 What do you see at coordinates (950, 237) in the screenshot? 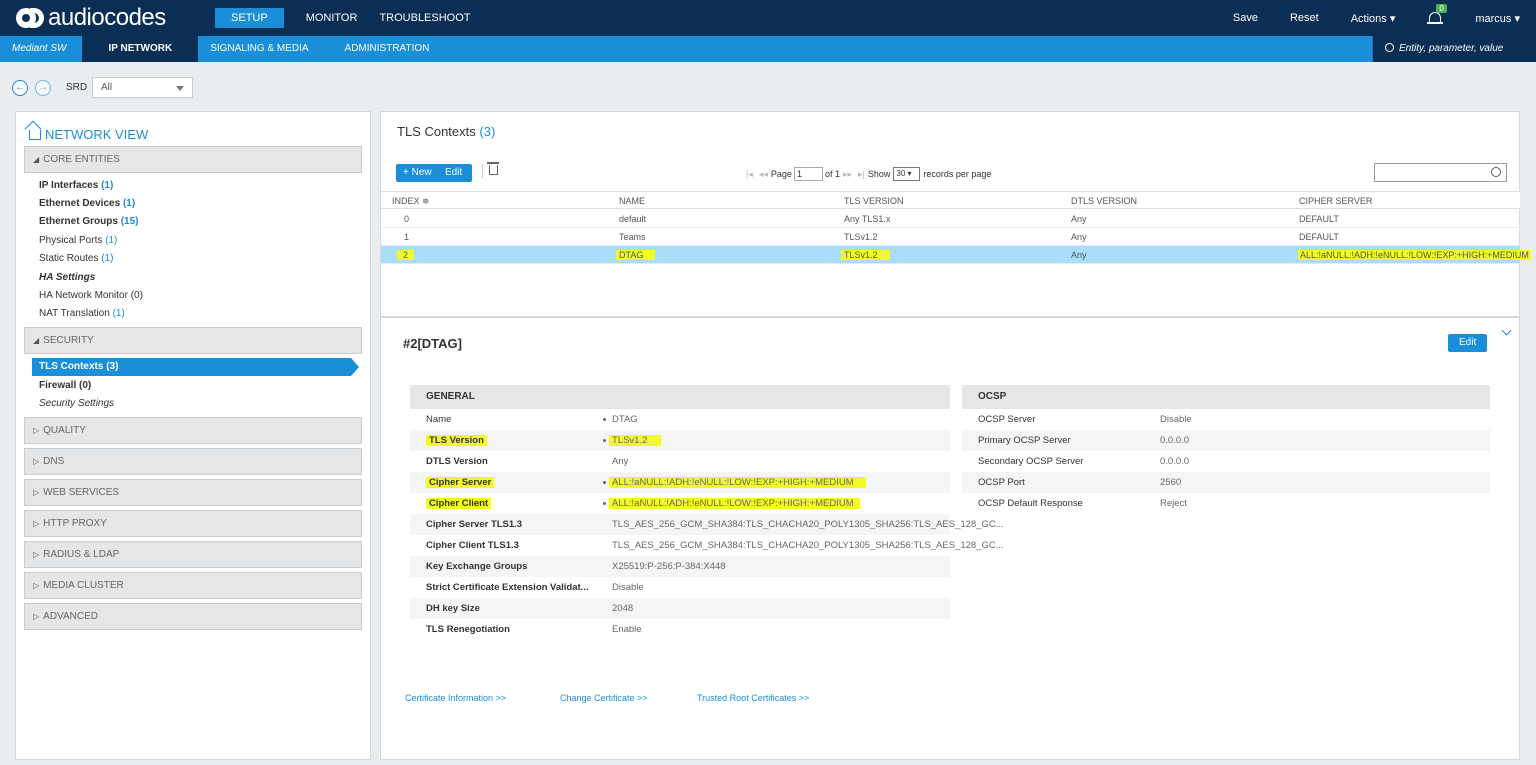
I see `table-row: 1 Teams TLSv1.2 Any DEFAULT` at bounding box center [950, 237].